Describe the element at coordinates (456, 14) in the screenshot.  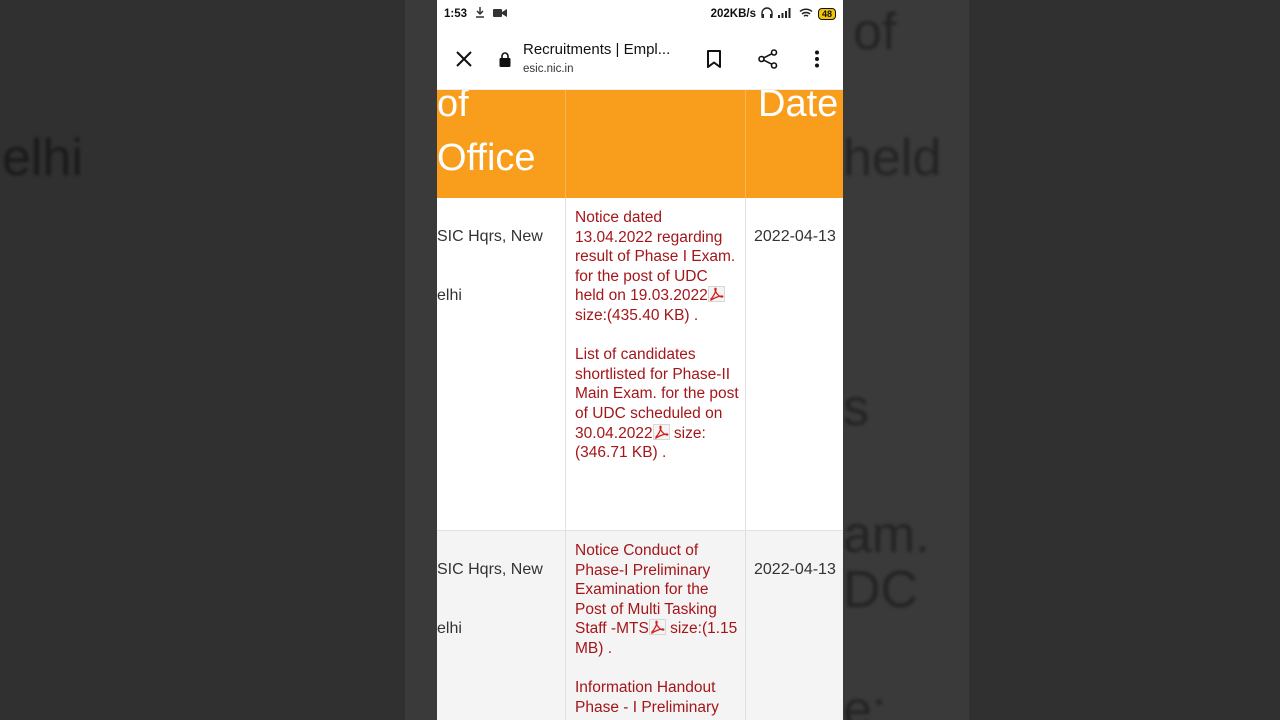
I see `clock: 1:53` at that location.